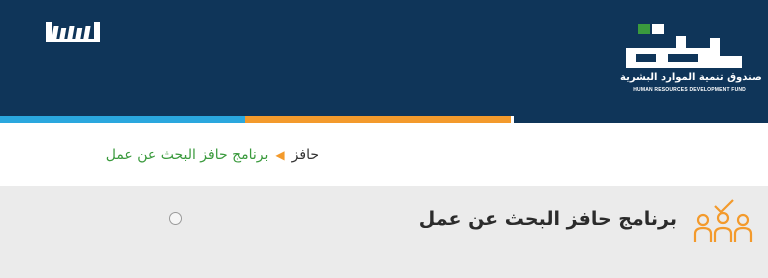 The width and height of the screenshot is (768, 278). What do you see at coordinates (547, 219) in the screenshot?
I see `section-title: برنامج حافز البحث عن عمل` at bounding box center [547, 219].